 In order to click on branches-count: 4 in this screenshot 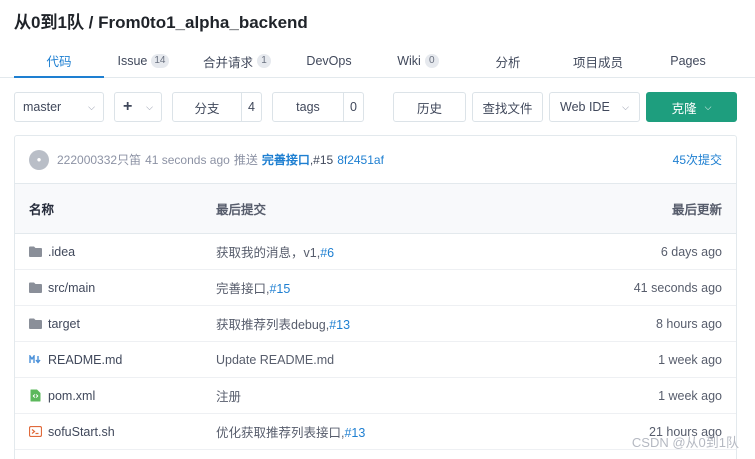, I will do `click(251, 107)`.